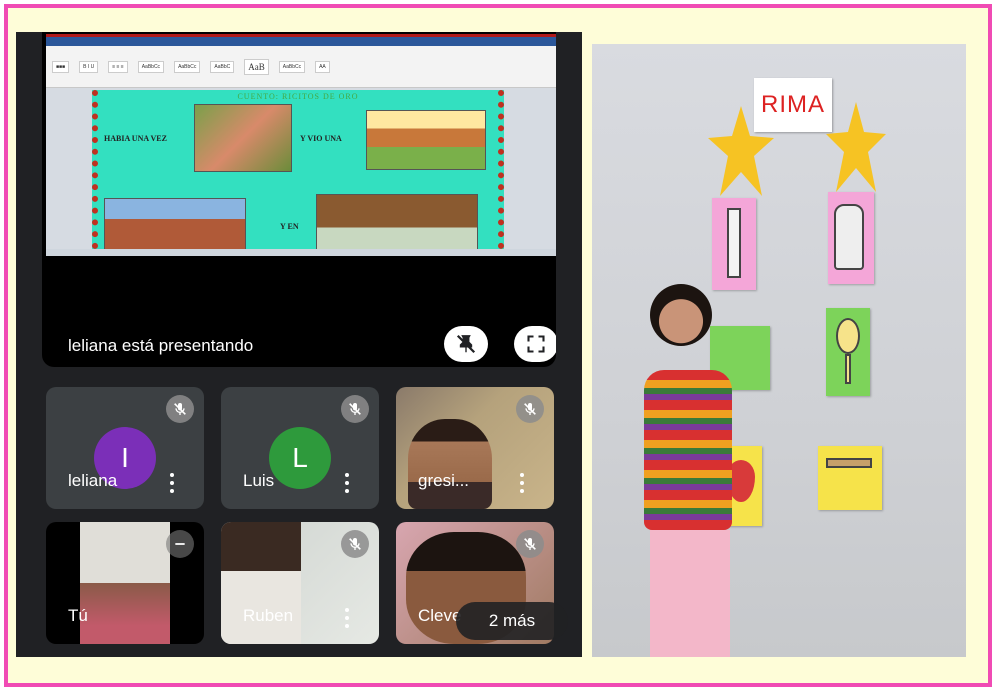  I want to click on participant-video, so click(450, 464).